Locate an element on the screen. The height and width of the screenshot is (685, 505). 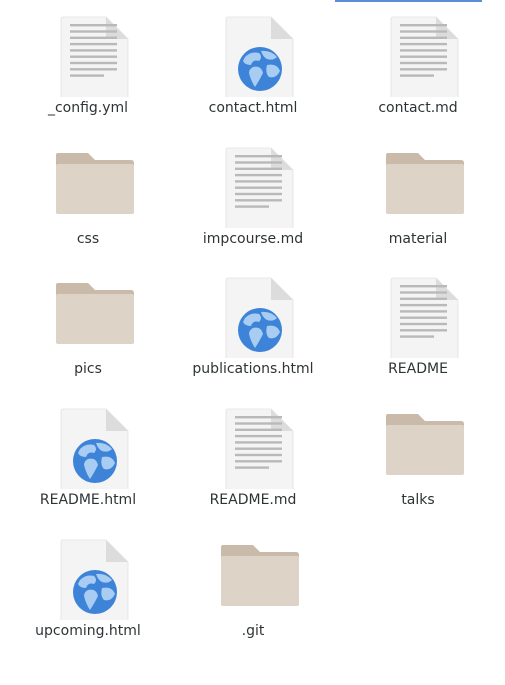
file-item: contact.md is located at coordinates (418, 65).